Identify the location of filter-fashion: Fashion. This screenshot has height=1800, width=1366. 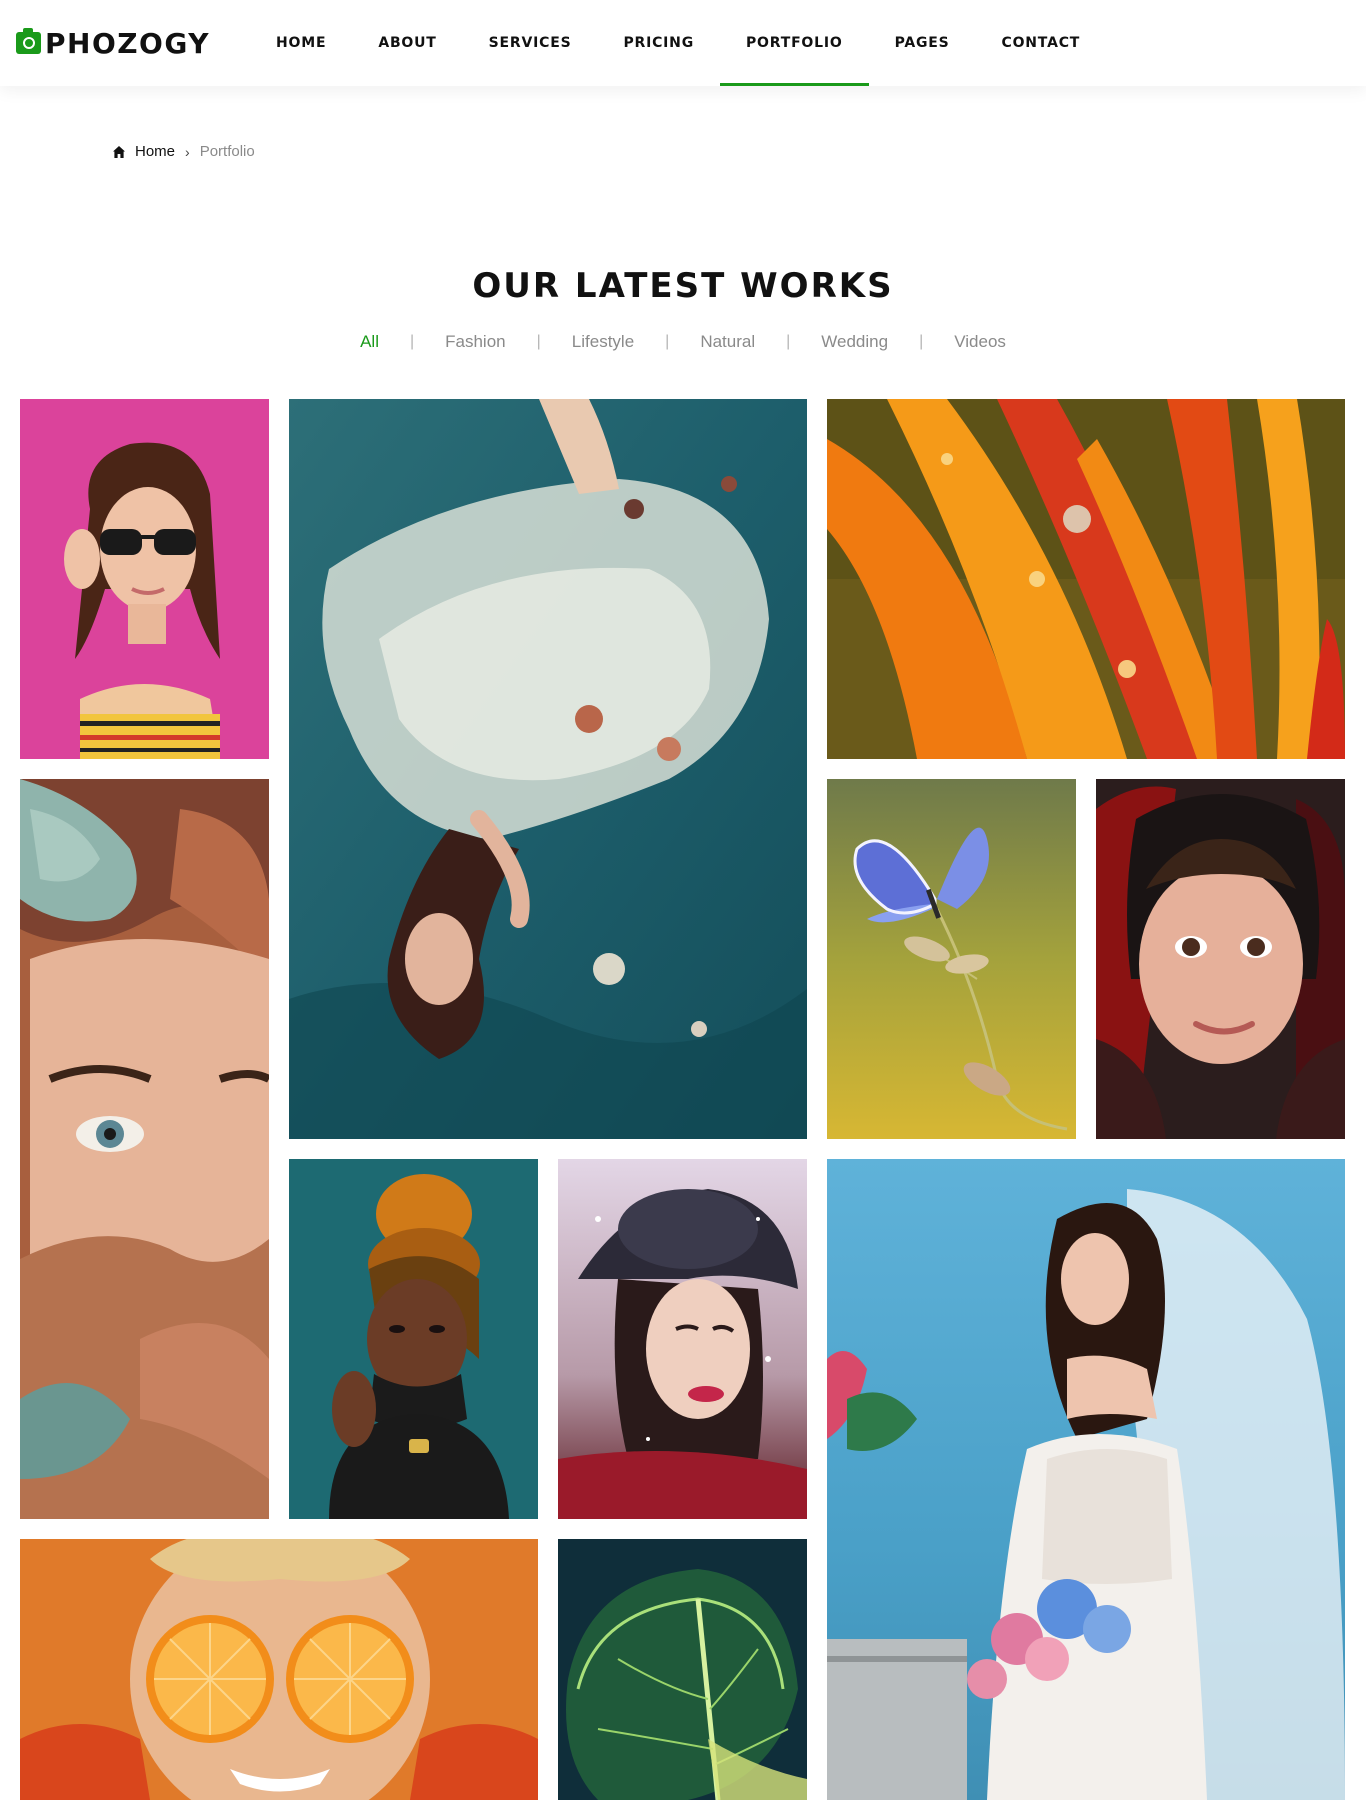
(475, 342).